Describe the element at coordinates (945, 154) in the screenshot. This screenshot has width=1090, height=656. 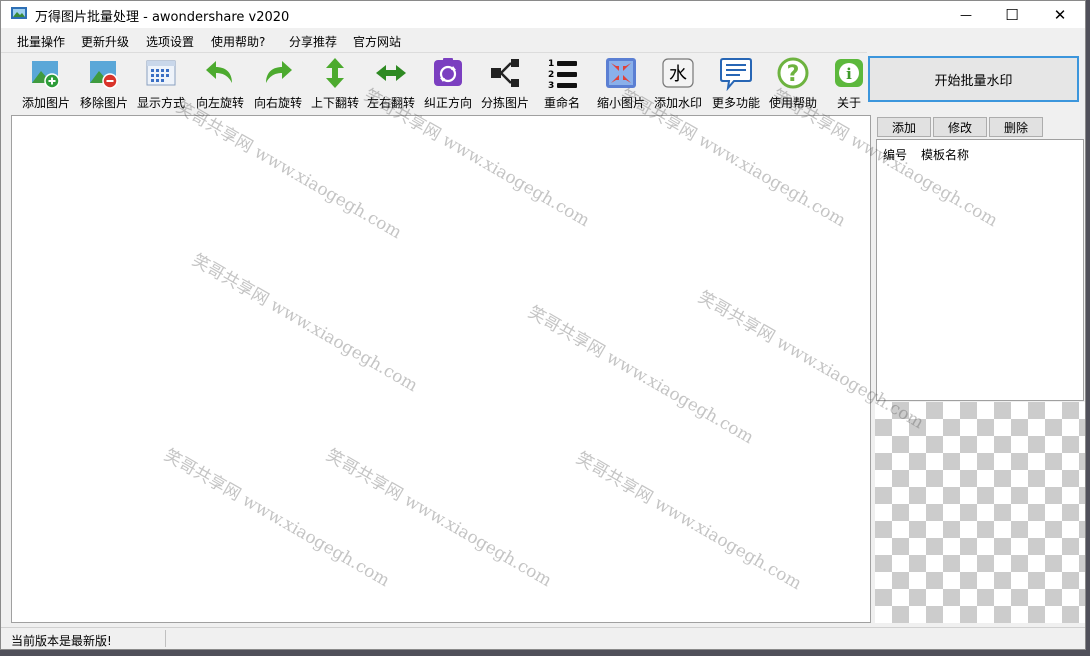
I see `column-header-template-name: 模板名称` at that location.